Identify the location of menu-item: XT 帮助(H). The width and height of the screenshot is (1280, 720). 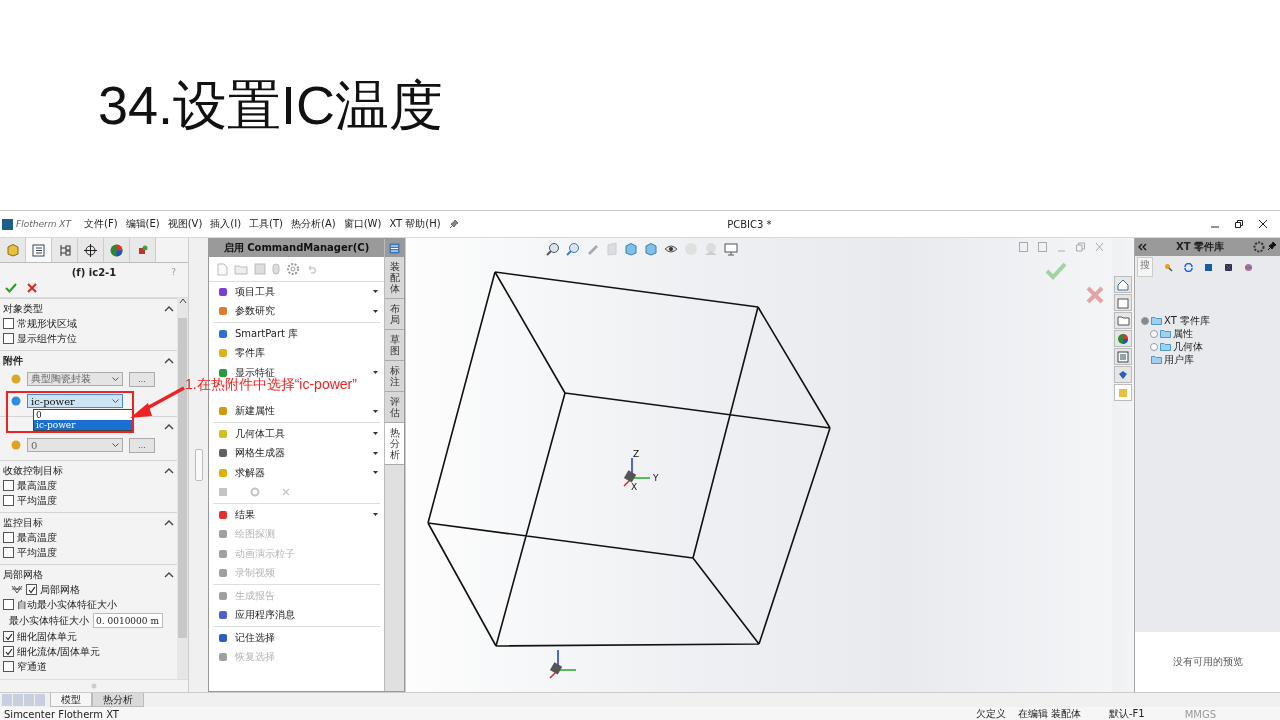
(415, 224).